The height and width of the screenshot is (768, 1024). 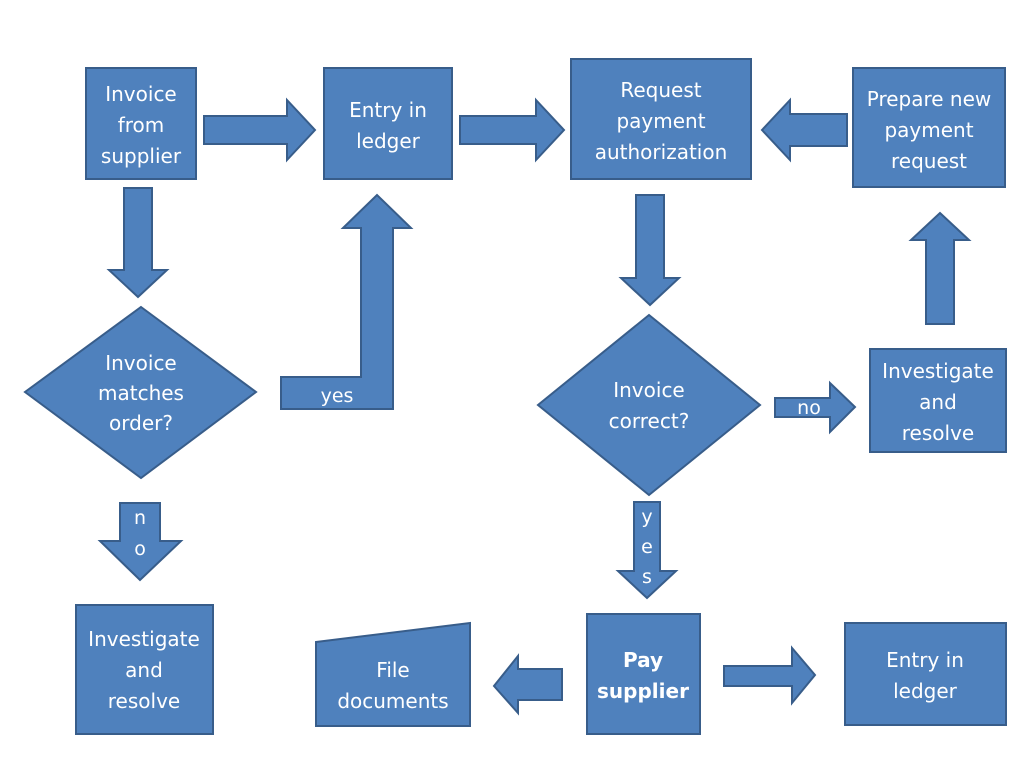 I want to click on node-file-documents: File documents, so click(x=393, y=674).